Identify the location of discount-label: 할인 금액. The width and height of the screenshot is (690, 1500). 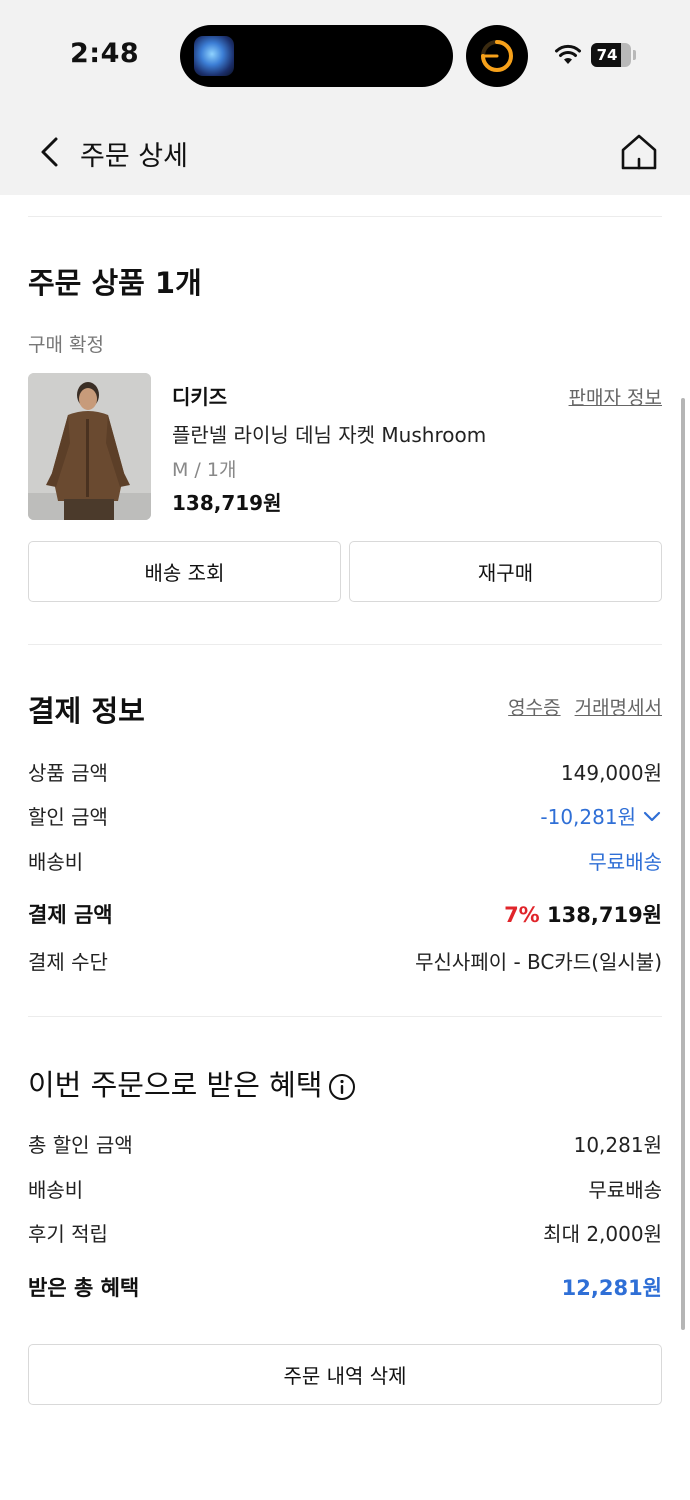
(68, 817).